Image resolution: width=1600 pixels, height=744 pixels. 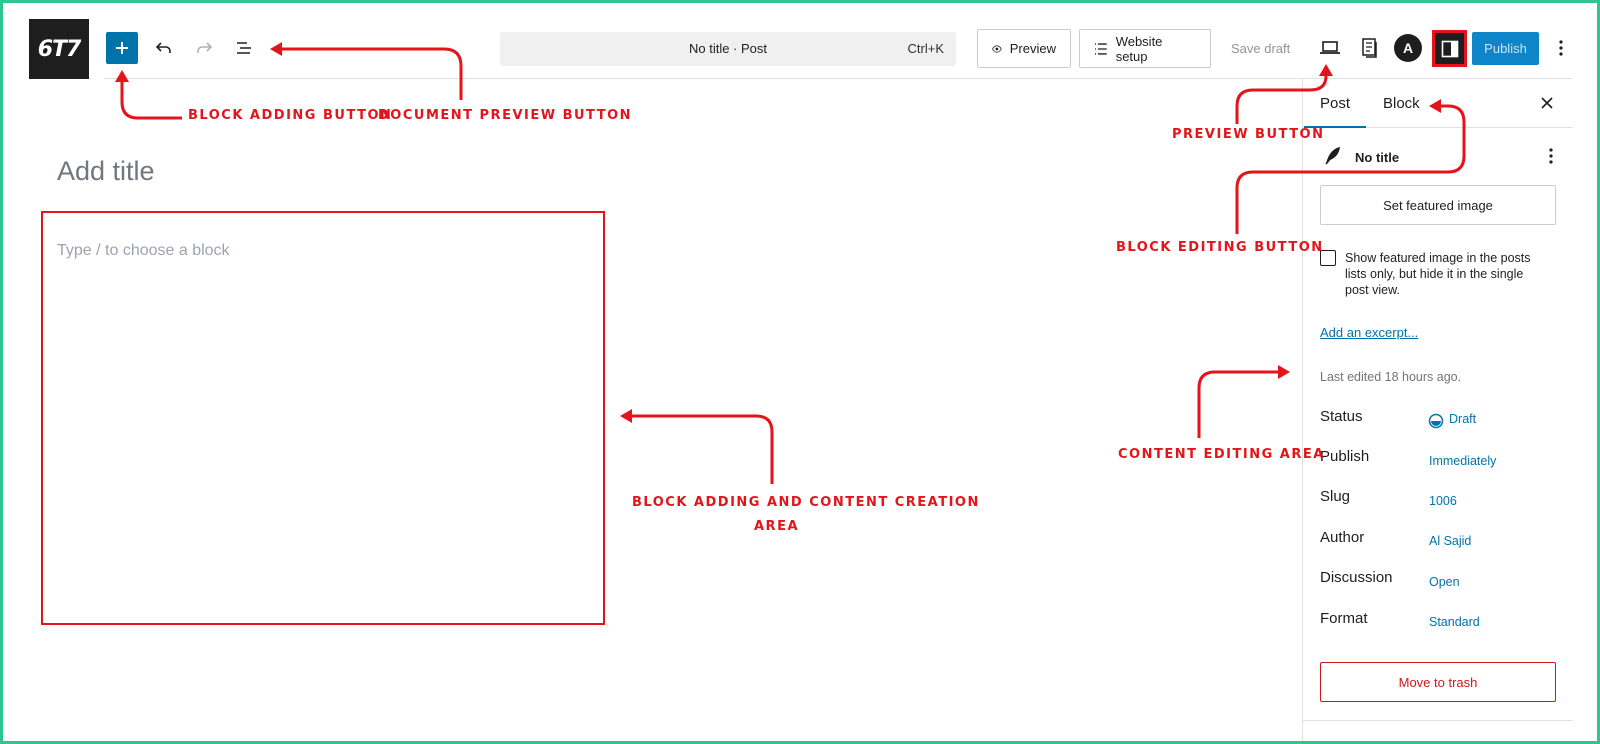 I want to click on document-icon, so click(x=1369, y=48).